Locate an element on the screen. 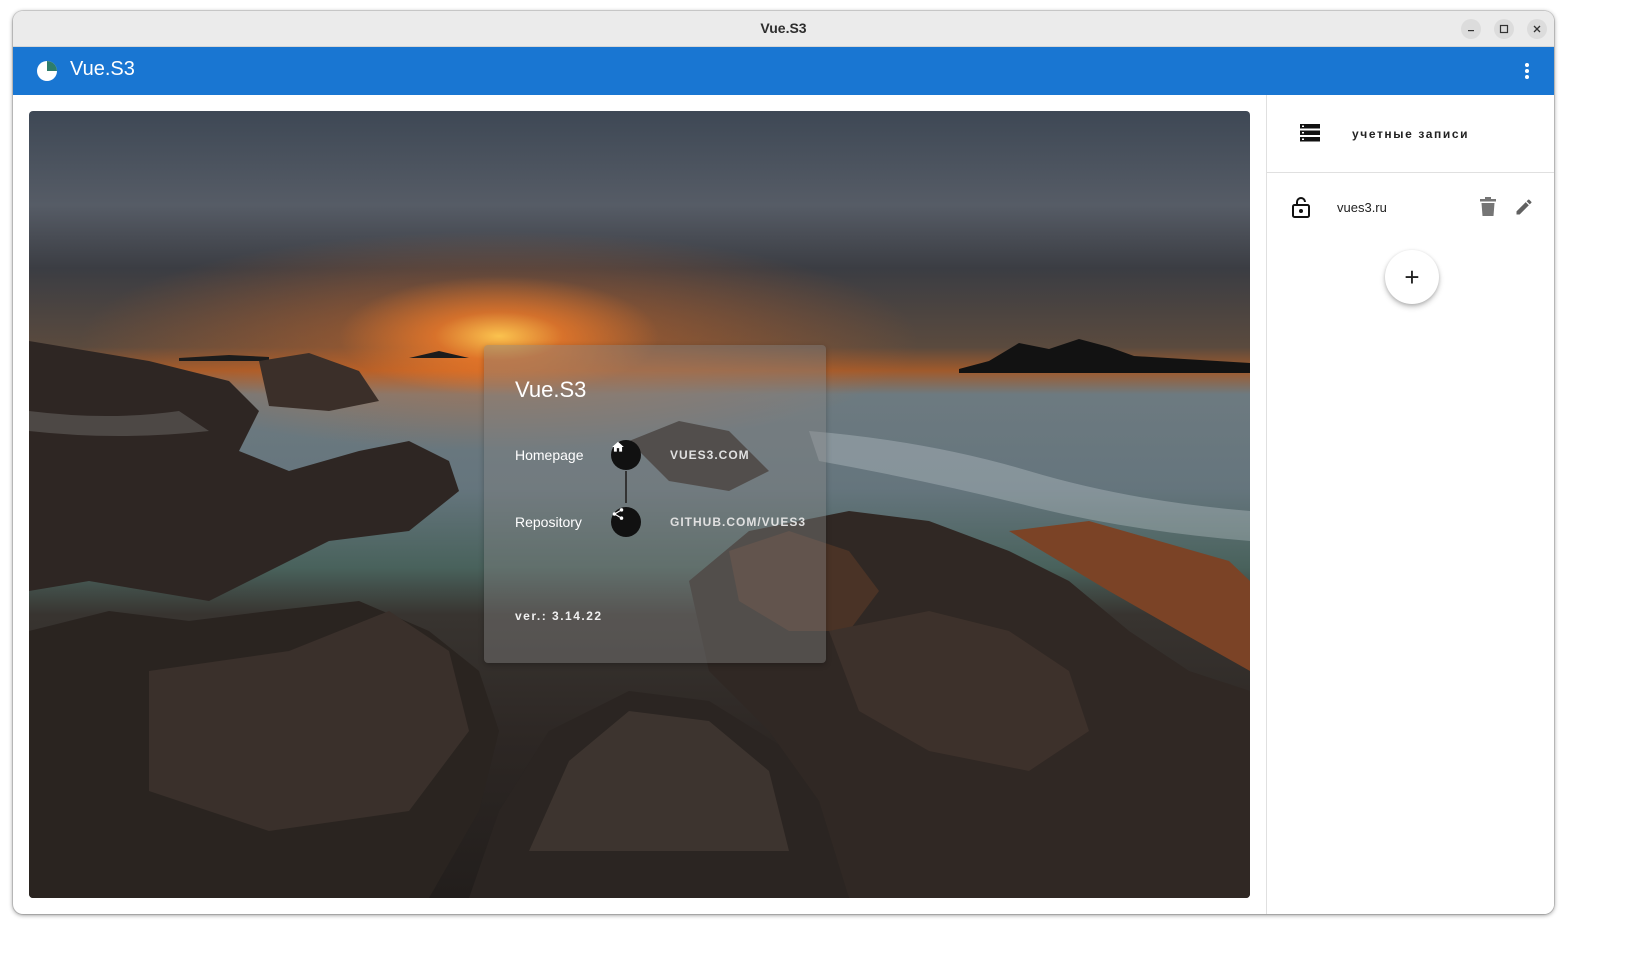 This screenshot has height=966, width=1628. repository-link: GITHUB.COM/VUES3 is located at coordinates (738, 522).